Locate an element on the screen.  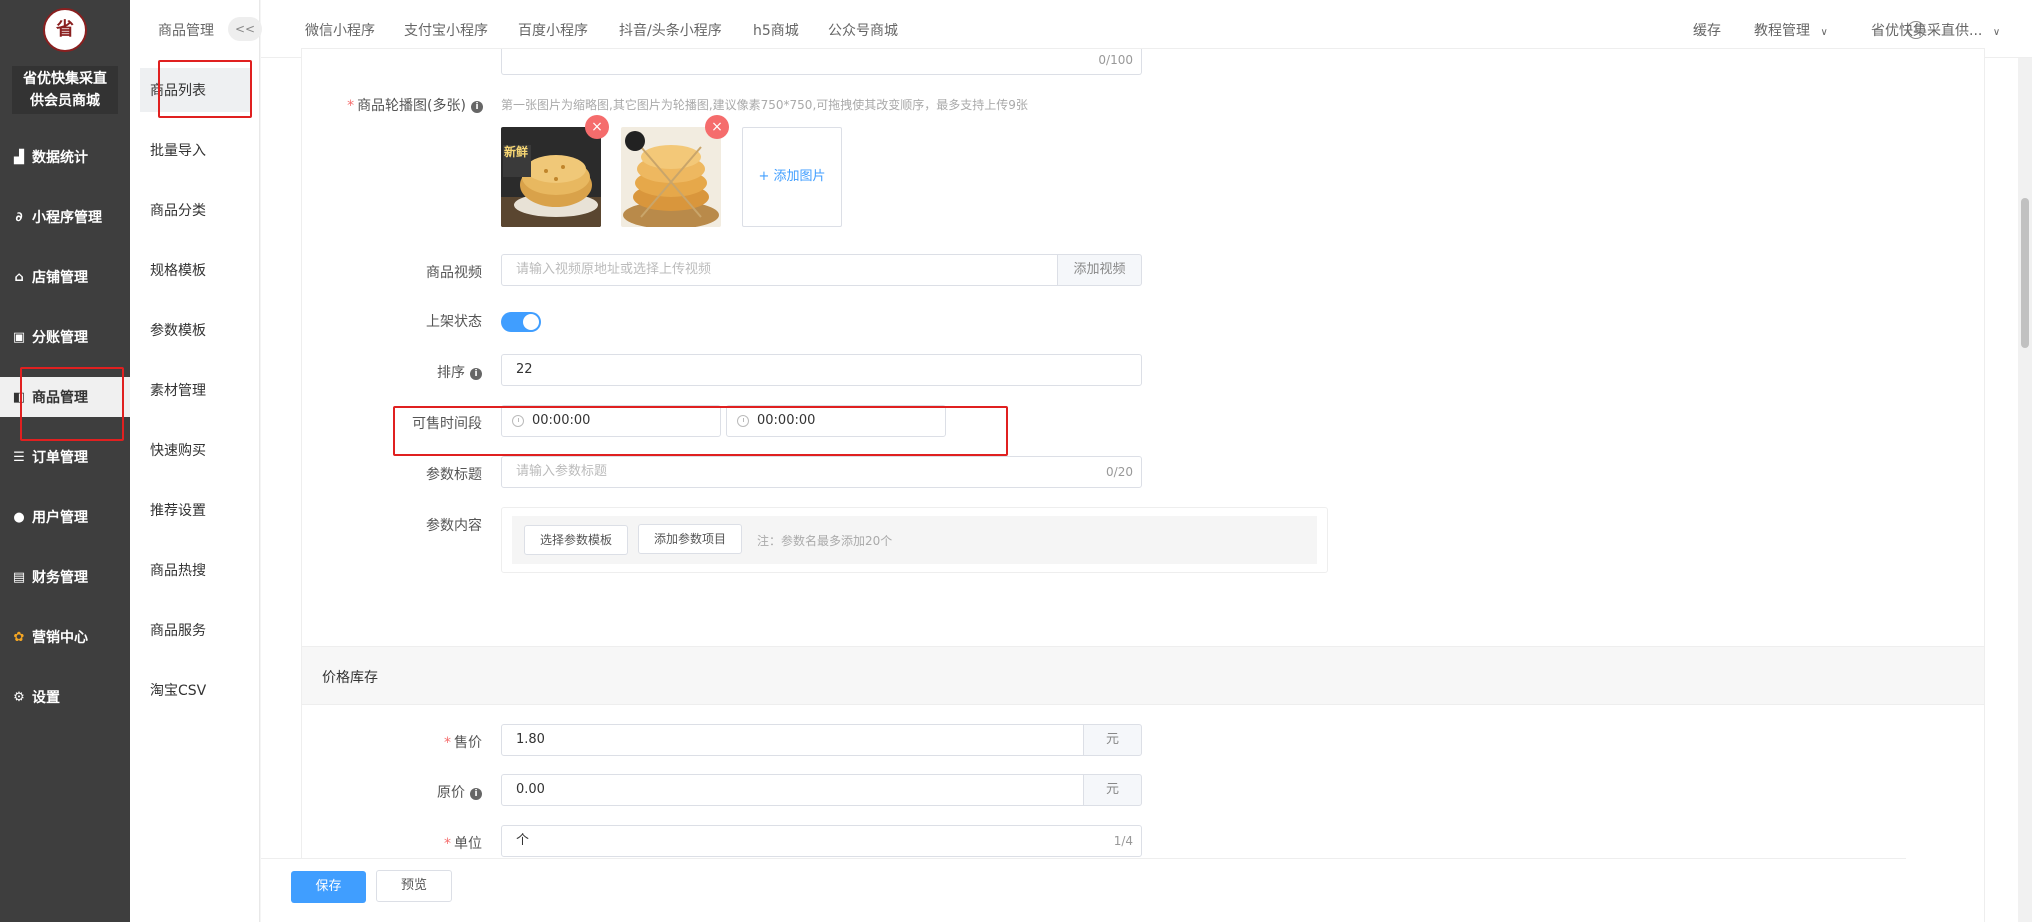
tutorial-menu: 教程管理 ∨ is located at coordinates (1791, 30).